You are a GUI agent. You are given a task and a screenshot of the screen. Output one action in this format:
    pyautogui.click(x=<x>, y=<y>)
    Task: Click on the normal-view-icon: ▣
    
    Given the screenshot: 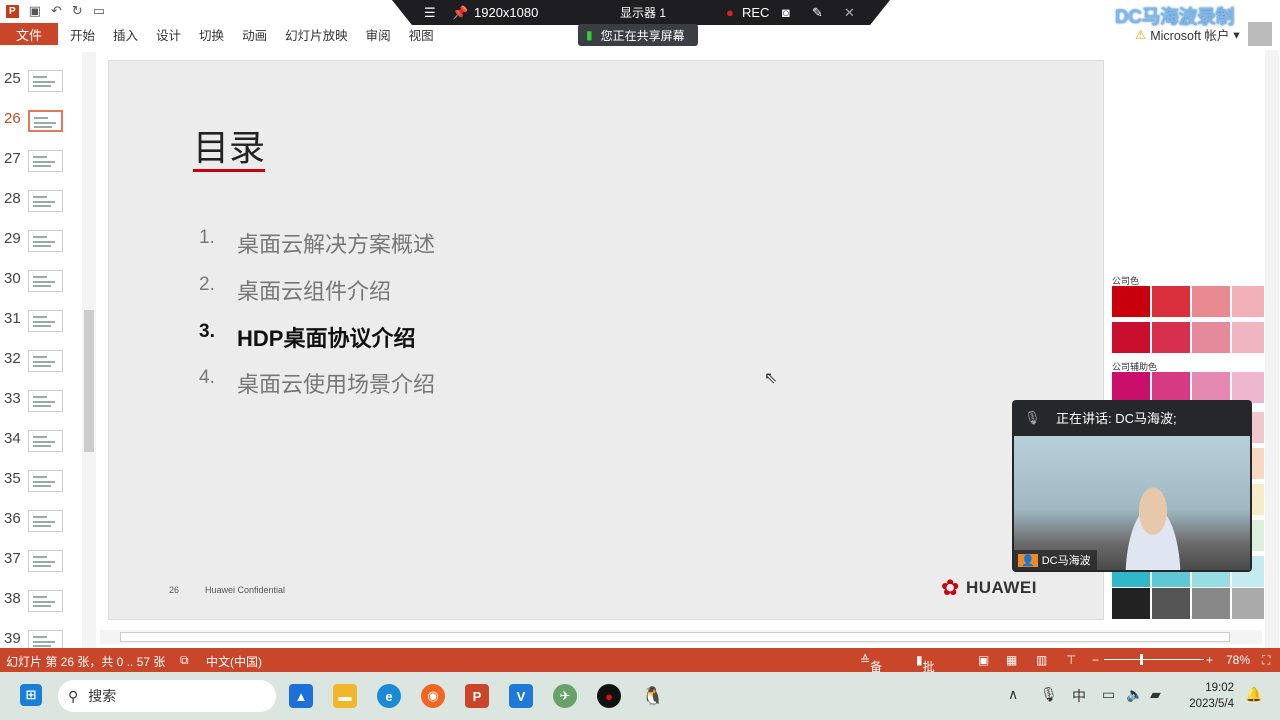 What is the action you would take?
    pyautogui.click(x=983, y=660)
    